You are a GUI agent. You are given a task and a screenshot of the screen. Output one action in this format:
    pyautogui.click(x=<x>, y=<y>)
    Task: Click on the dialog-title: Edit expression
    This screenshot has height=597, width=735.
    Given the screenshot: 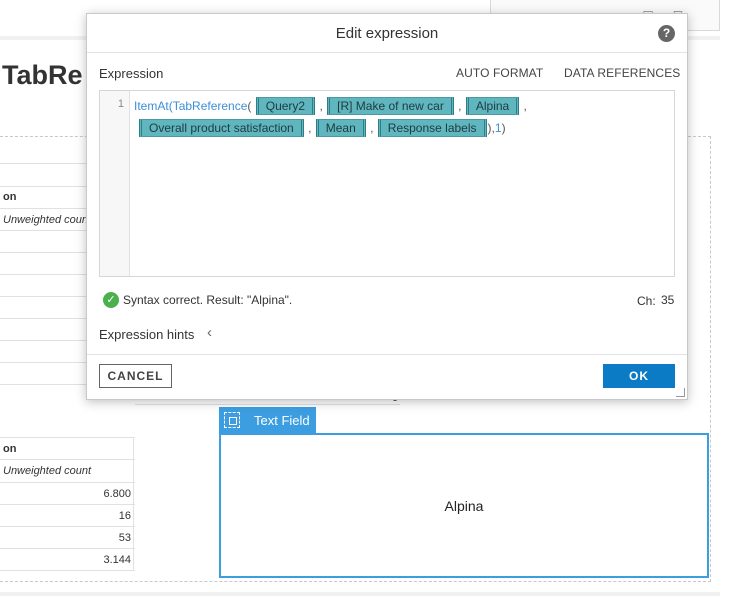 What is the action you would take?
    pyautogui.click(x=387, y=33)
    